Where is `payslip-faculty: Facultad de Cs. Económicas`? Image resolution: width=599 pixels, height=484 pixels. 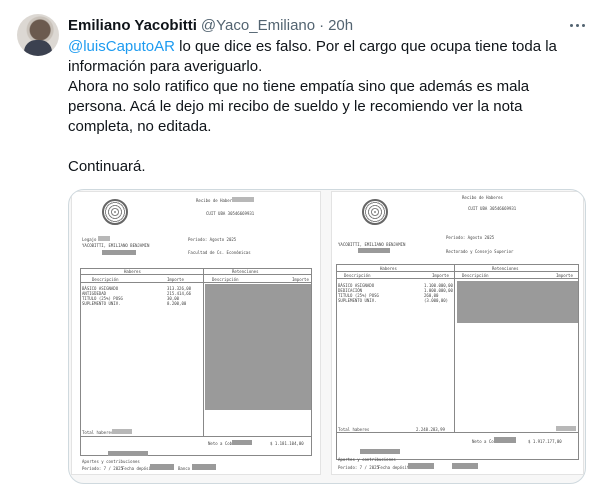
payslip-faculty: Facultad de Cs. Económicas is located at coordinates (219, 252).